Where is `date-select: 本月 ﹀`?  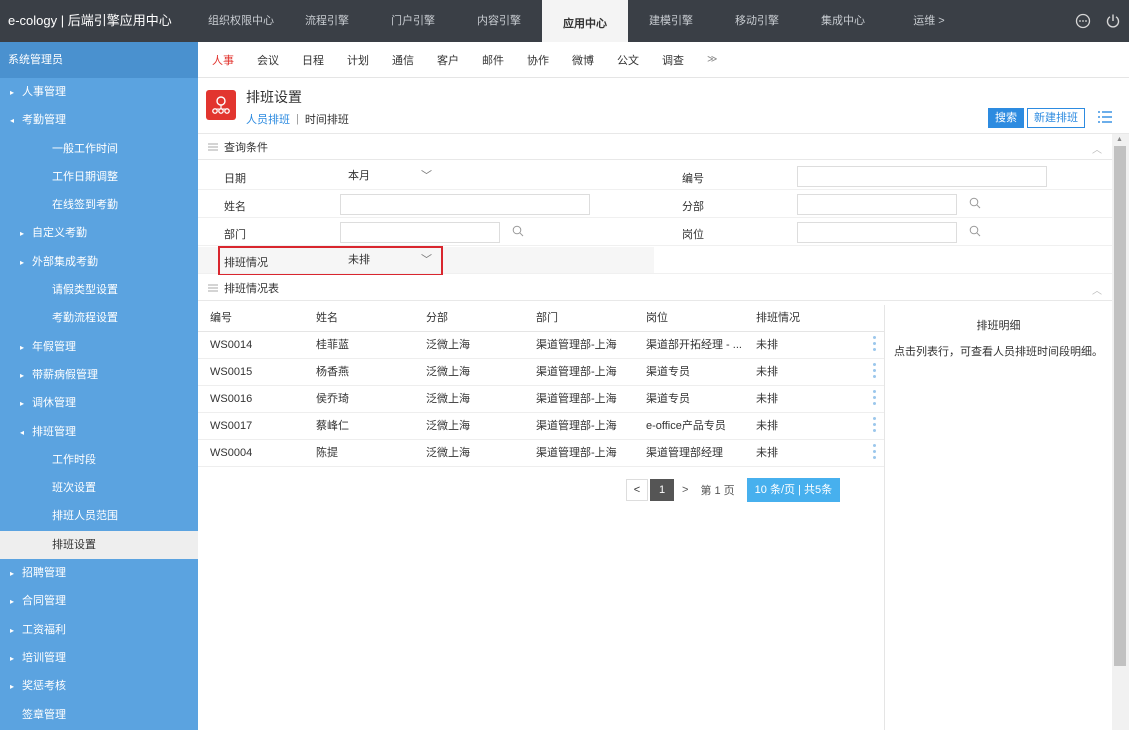 date-select: 本月 ﹀ is located at coordinates (390, 176).